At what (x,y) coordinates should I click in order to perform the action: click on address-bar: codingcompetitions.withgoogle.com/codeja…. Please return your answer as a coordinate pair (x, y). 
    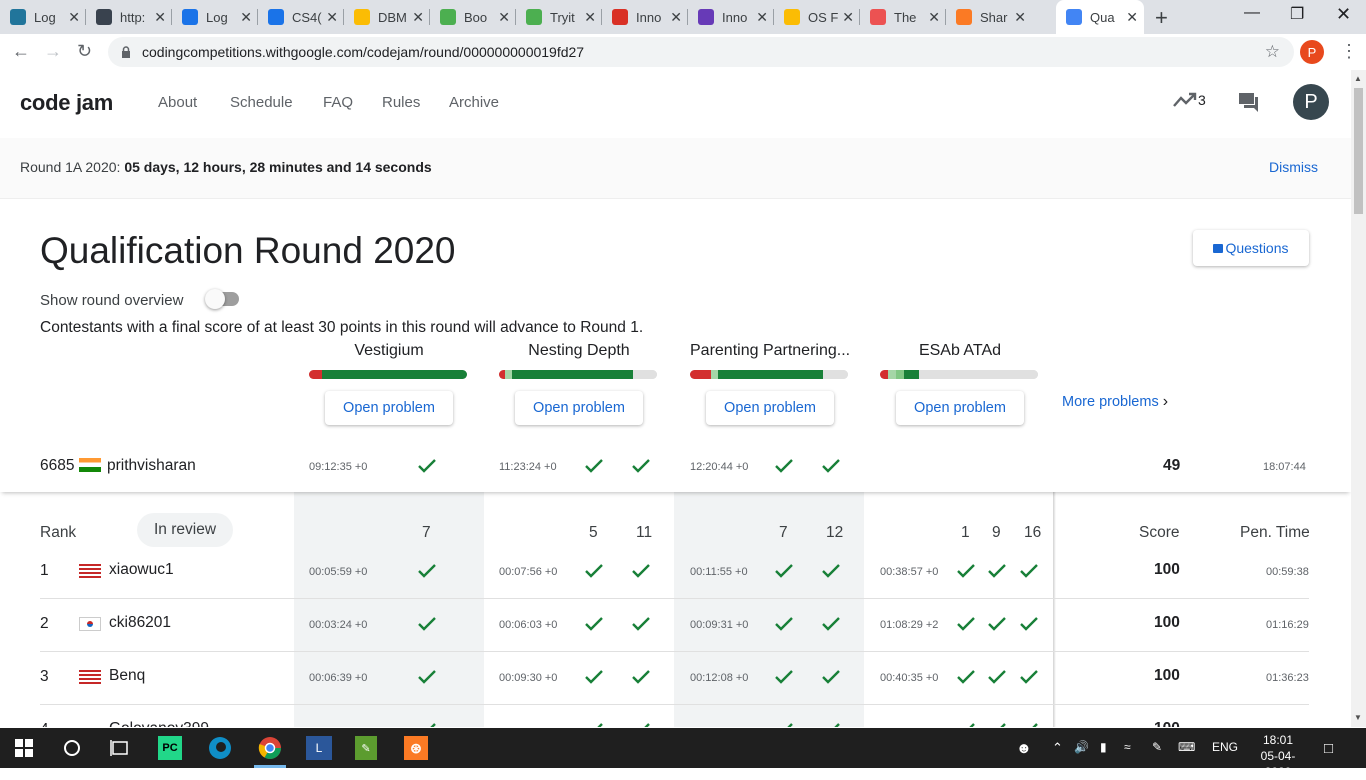
    Looking at the image, I should click on (701, 52).